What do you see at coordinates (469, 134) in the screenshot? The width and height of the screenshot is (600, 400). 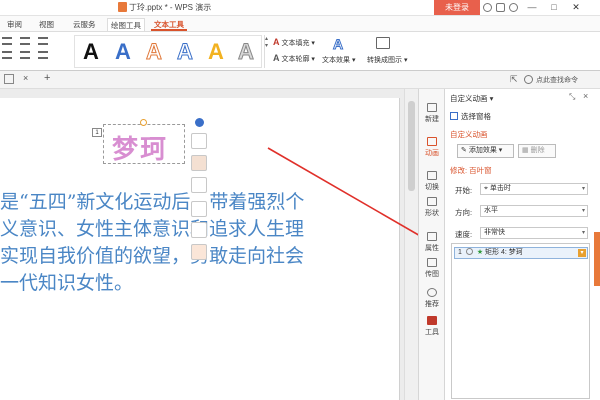 I see `section-custom-animation: 自定义动画` at bounding box center [469, 134].